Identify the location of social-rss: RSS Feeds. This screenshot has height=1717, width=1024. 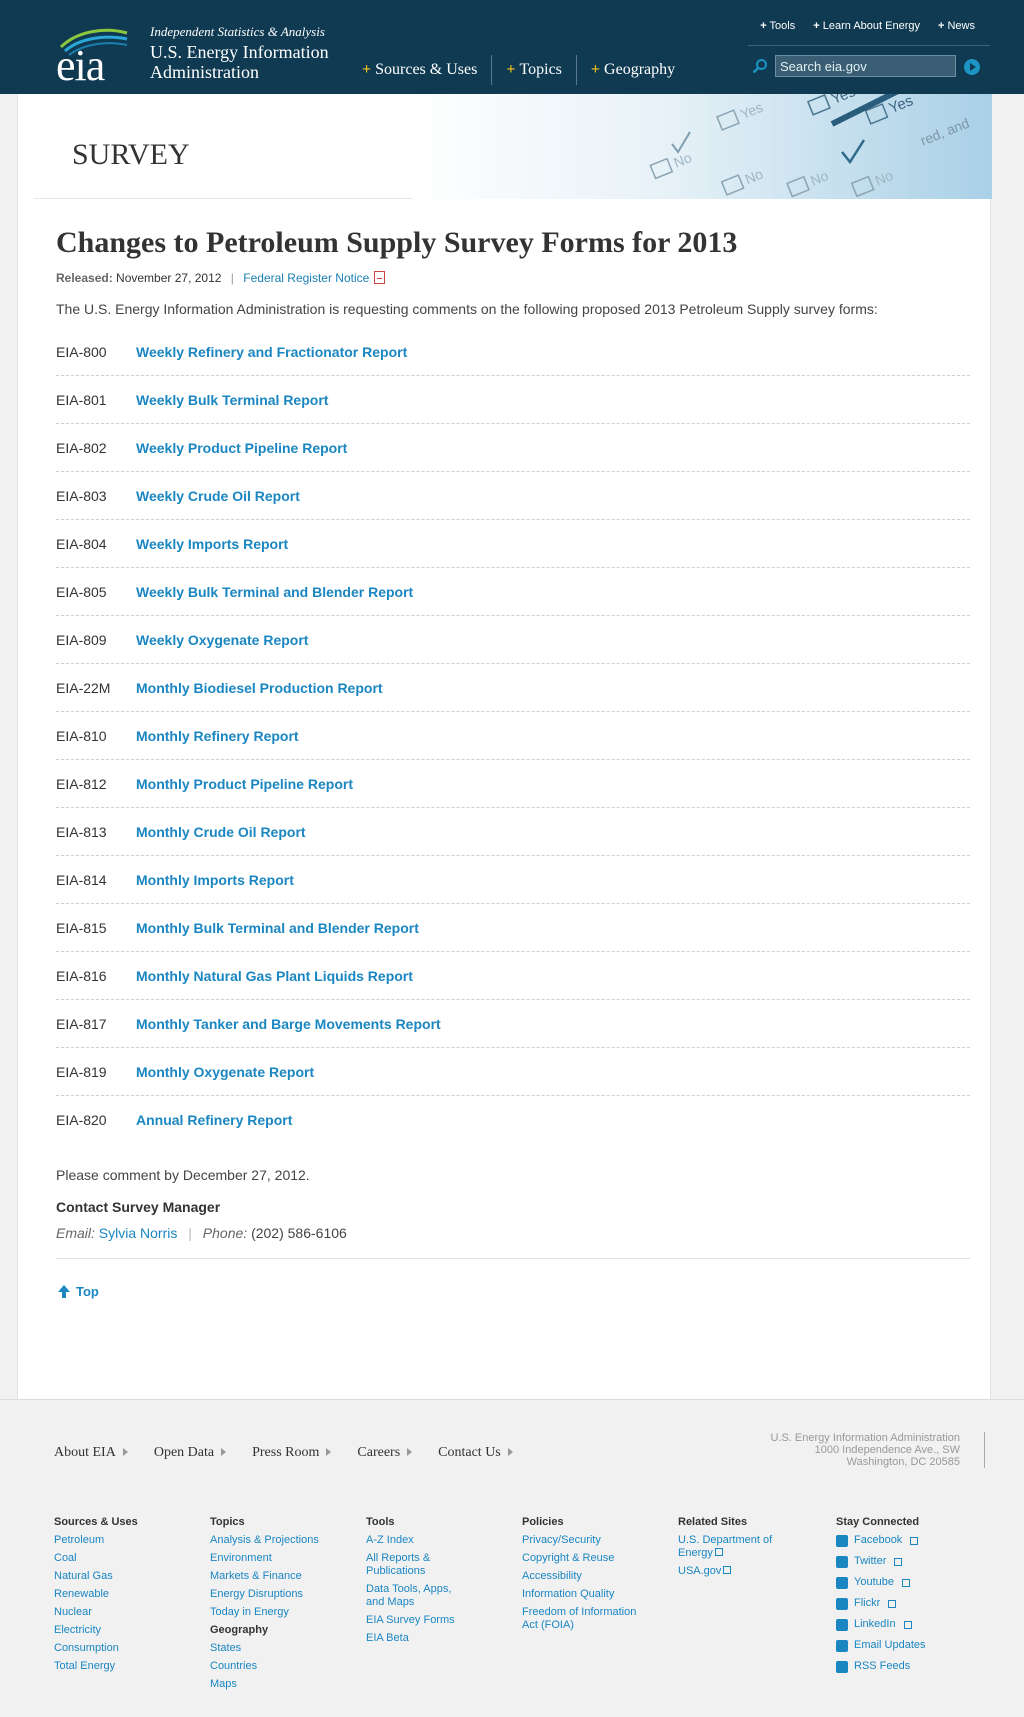
(906, 1666).